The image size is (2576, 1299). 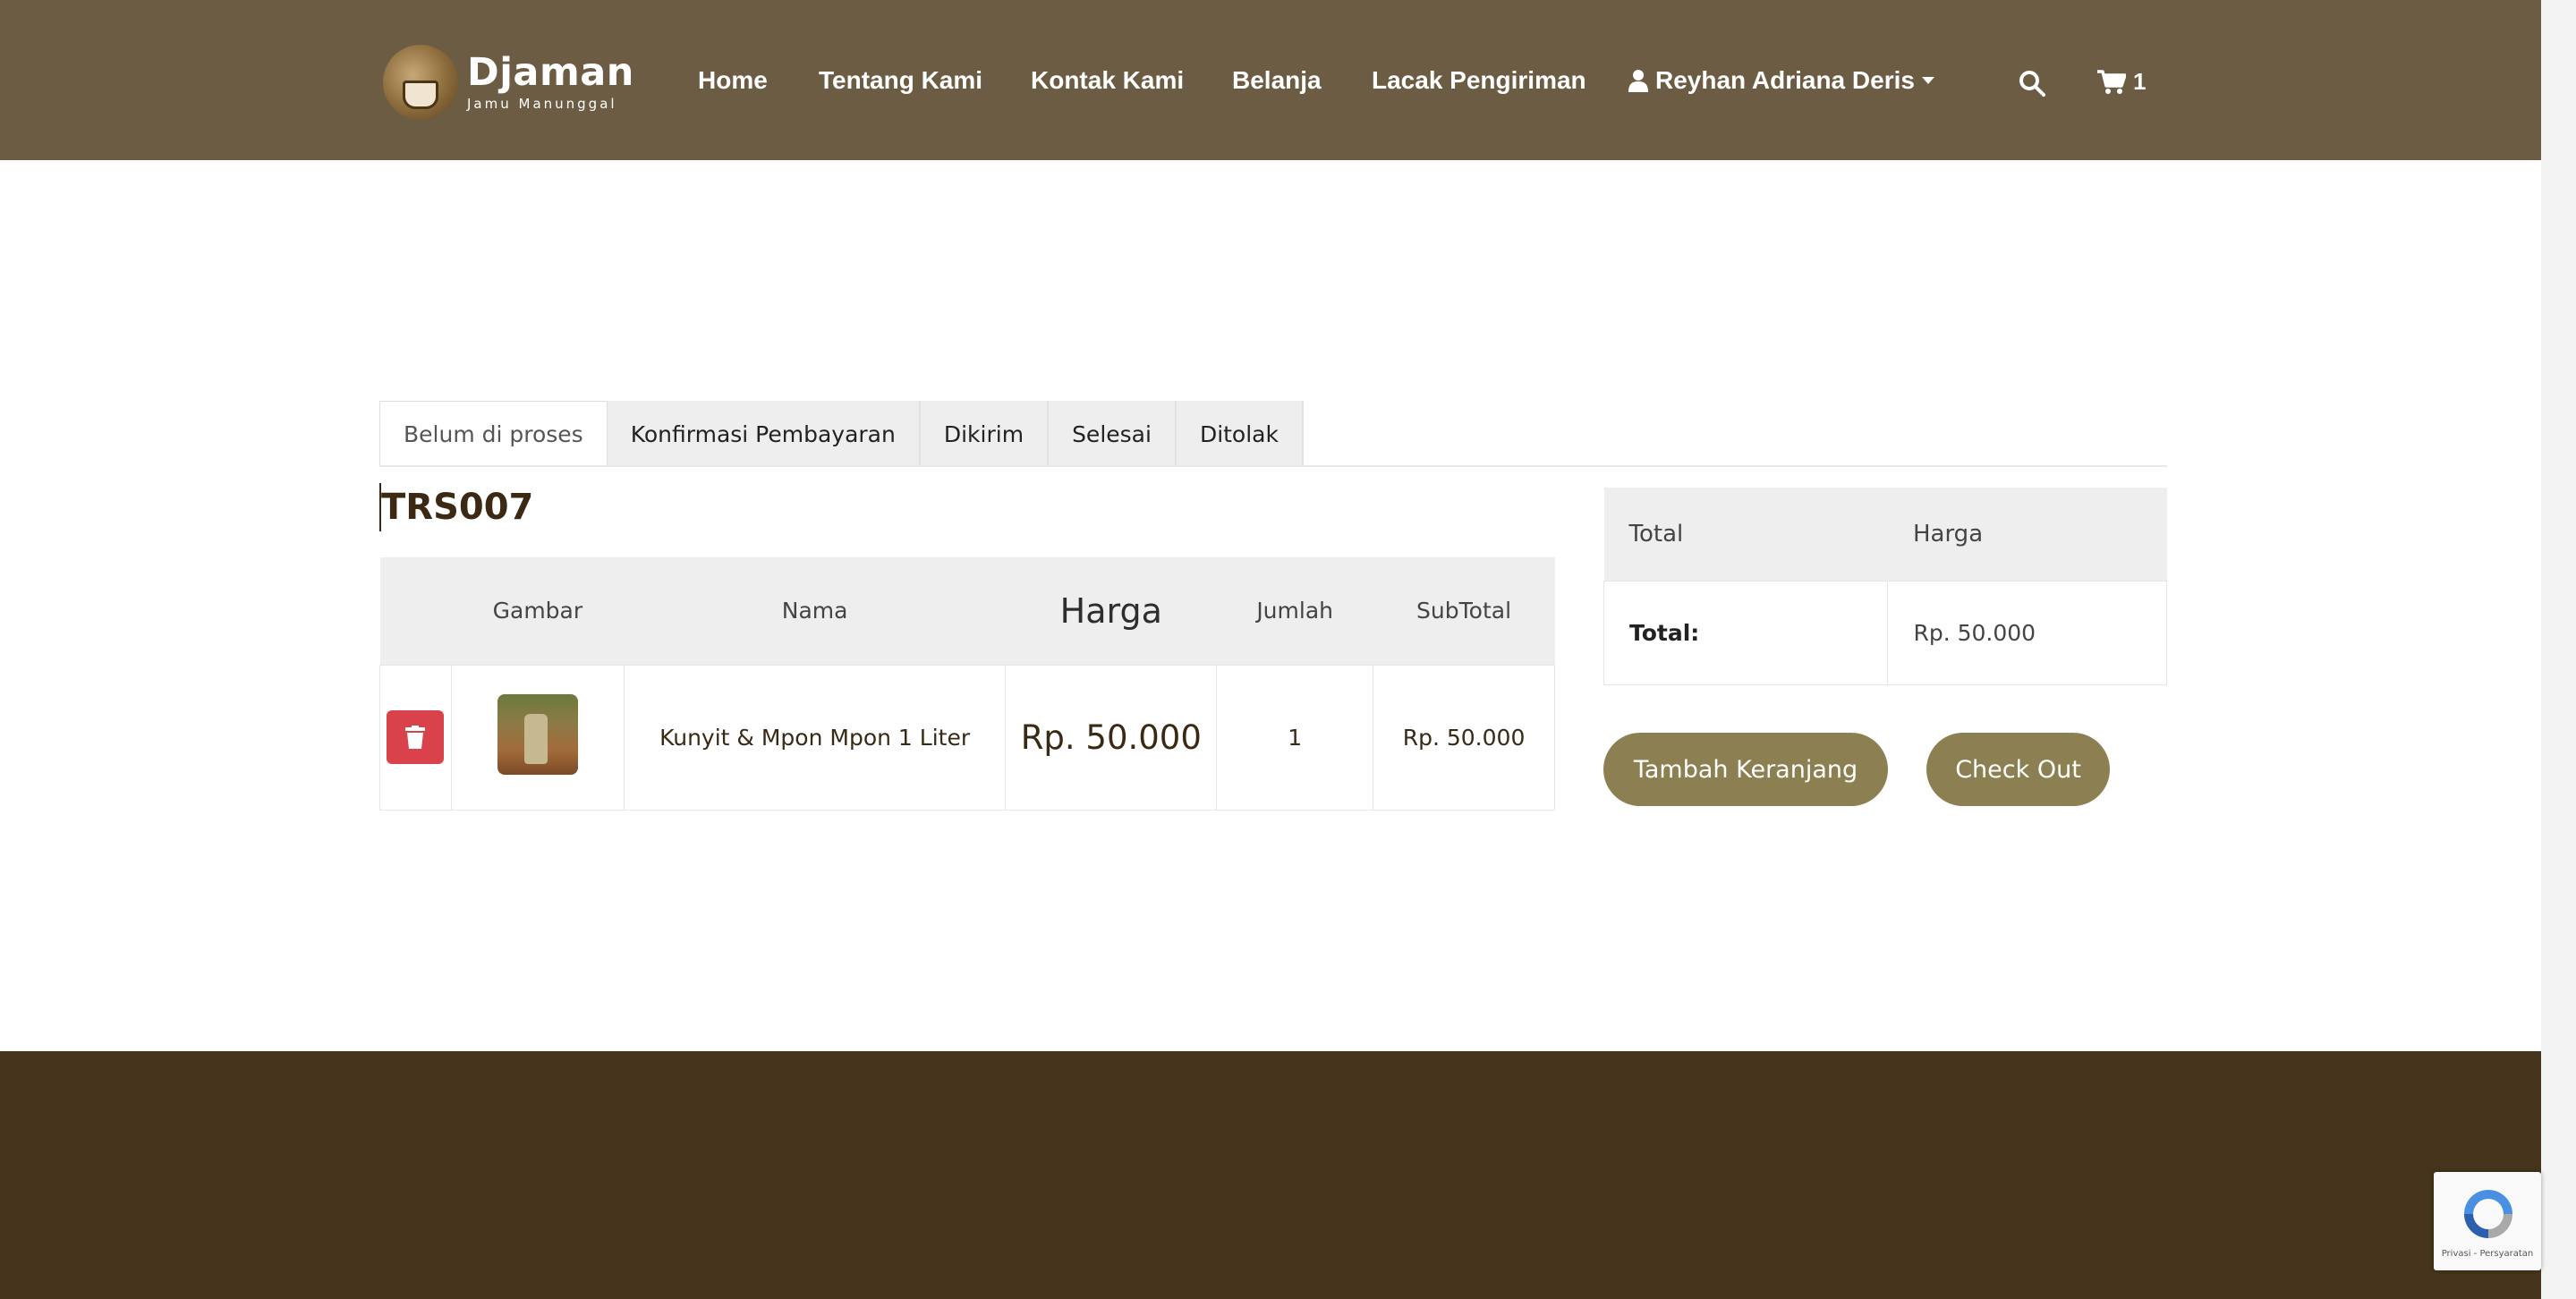 What do you see at coordinates (1107, 80) in the screenshot?
I see `nav-kontak-kami: Kontak Kami` at bounding box center [1107, 80].